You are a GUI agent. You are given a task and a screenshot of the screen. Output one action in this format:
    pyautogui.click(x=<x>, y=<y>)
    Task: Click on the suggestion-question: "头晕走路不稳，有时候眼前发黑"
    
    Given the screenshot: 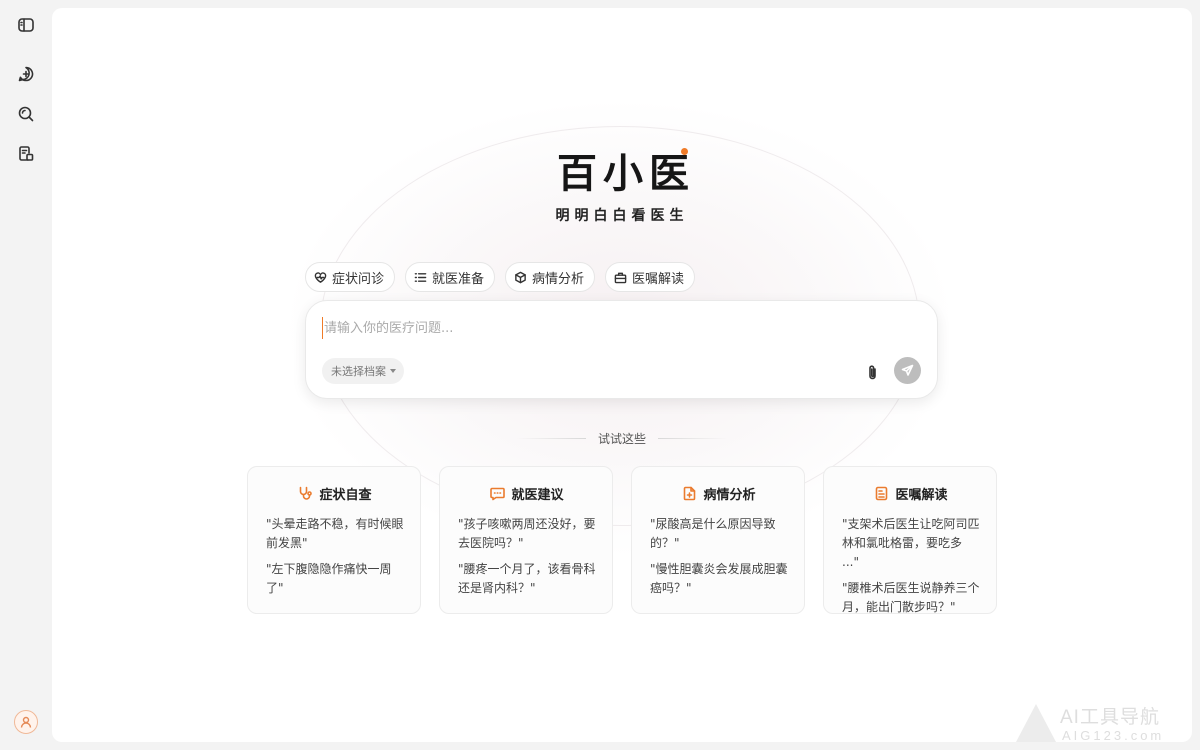 What is the action you would take?
    pyautogui.click(x=335, y=534)
    